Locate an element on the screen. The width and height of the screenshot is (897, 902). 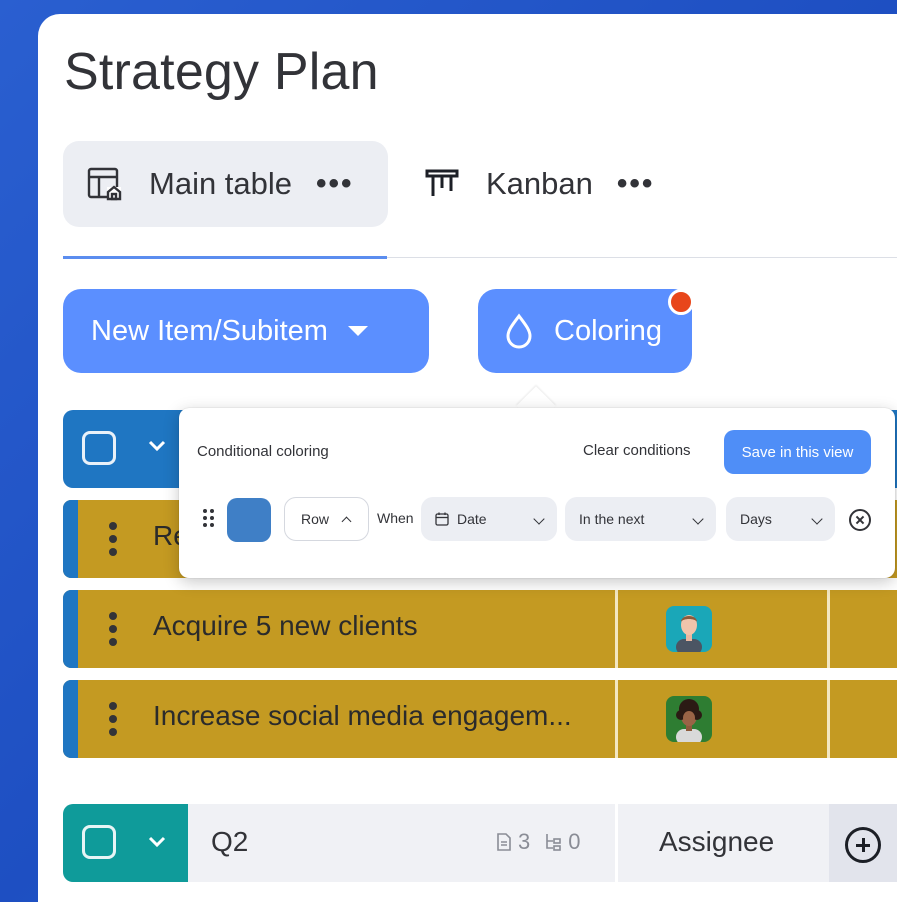
add-column-icon is located at coordinates (863, 845).